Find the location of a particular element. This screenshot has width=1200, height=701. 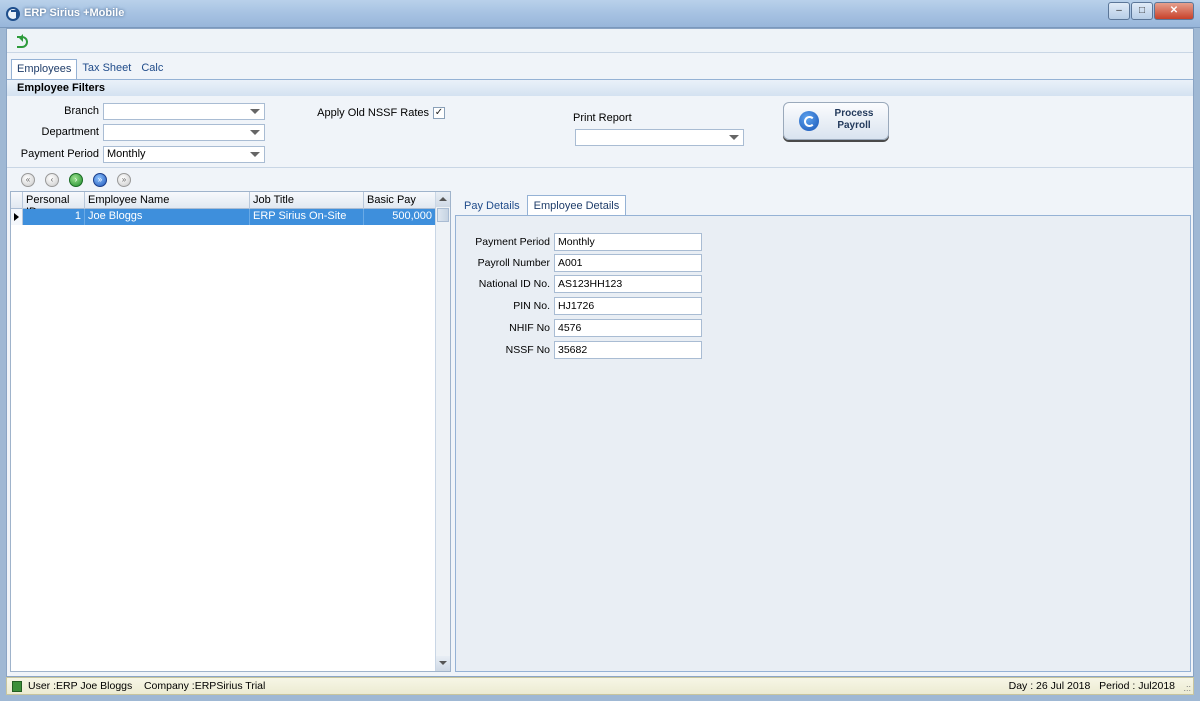

print-report-select is located at coordinates (659, 137).